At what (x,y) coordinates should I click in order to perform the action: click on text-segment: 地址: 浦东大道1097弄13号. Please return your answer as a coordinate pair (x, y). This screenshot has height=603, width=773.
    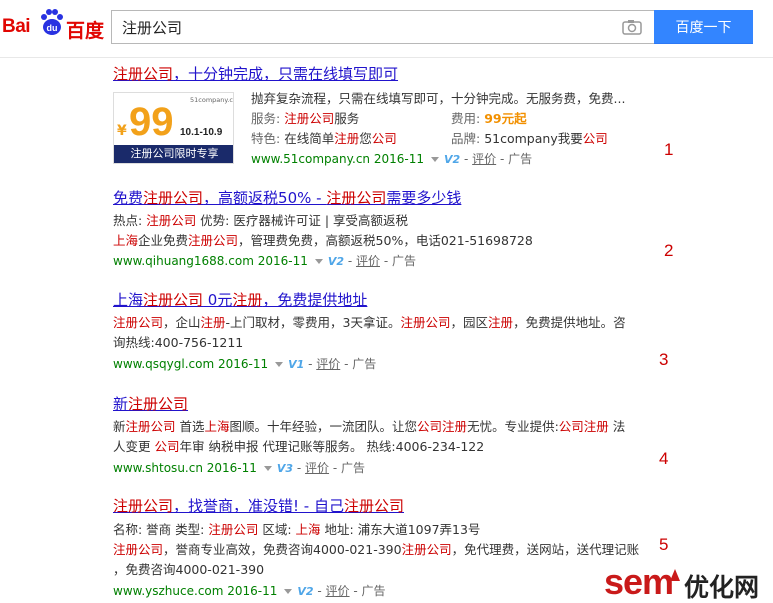
    Looking at the image, I should click on (400, 529).